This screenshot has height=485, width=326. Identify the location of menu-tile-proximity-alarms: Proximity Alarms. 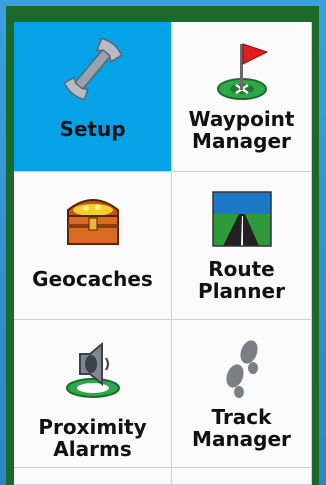
(93, 394).